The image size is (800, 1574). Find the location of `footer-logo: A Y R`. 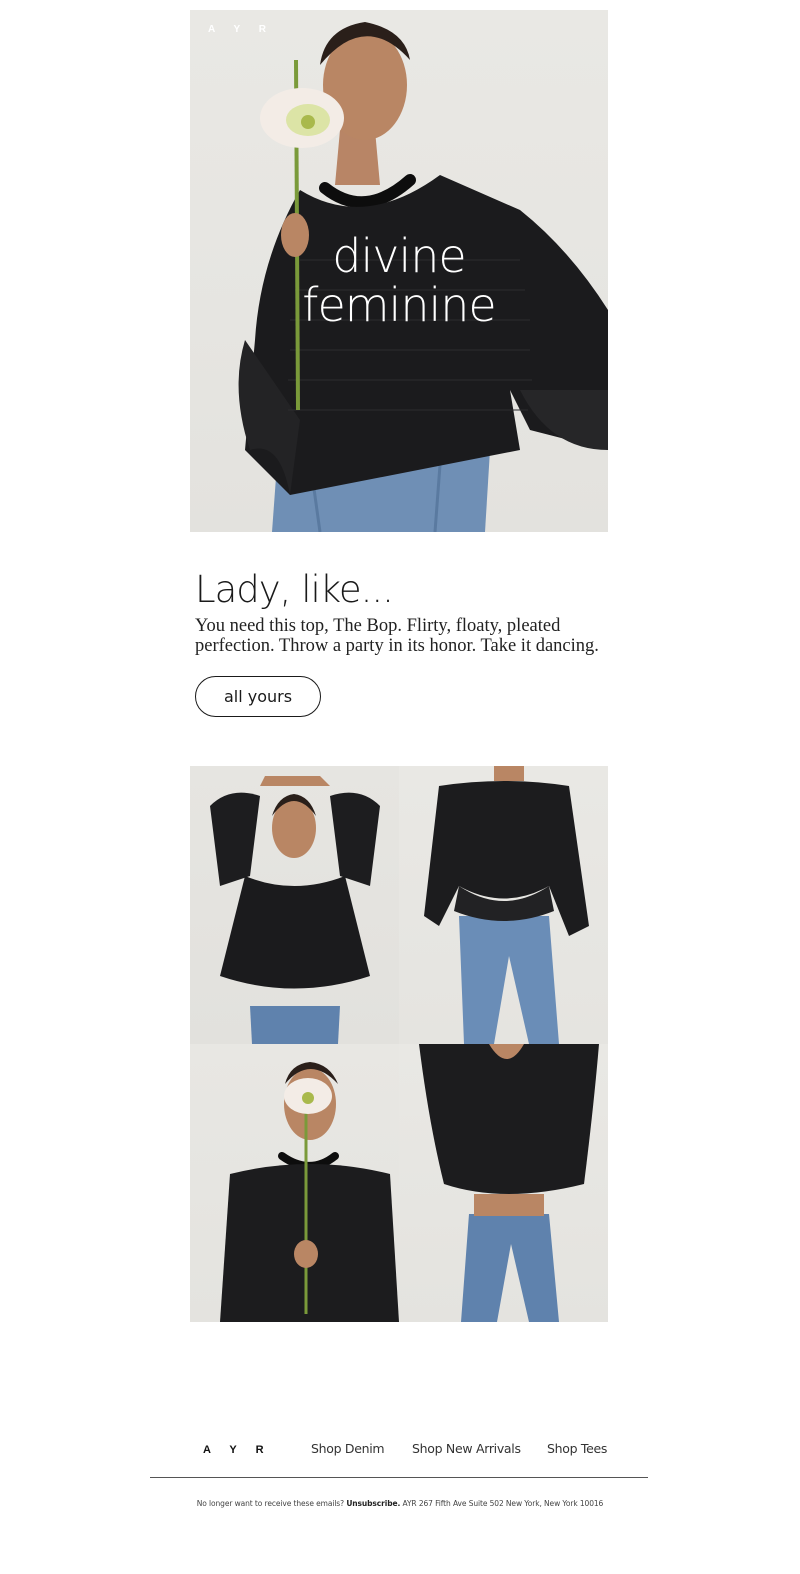

footer-logo: A Y R is located at coordinates (237, 1450).